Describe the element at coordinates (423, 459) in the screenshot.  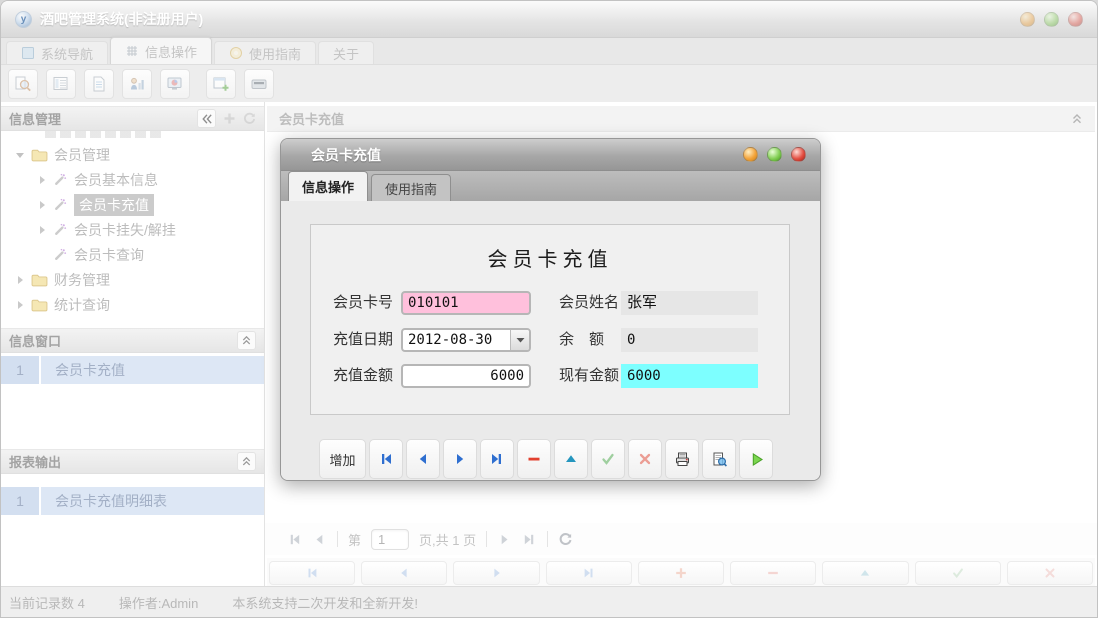
I see `prev-record-button` at that location.